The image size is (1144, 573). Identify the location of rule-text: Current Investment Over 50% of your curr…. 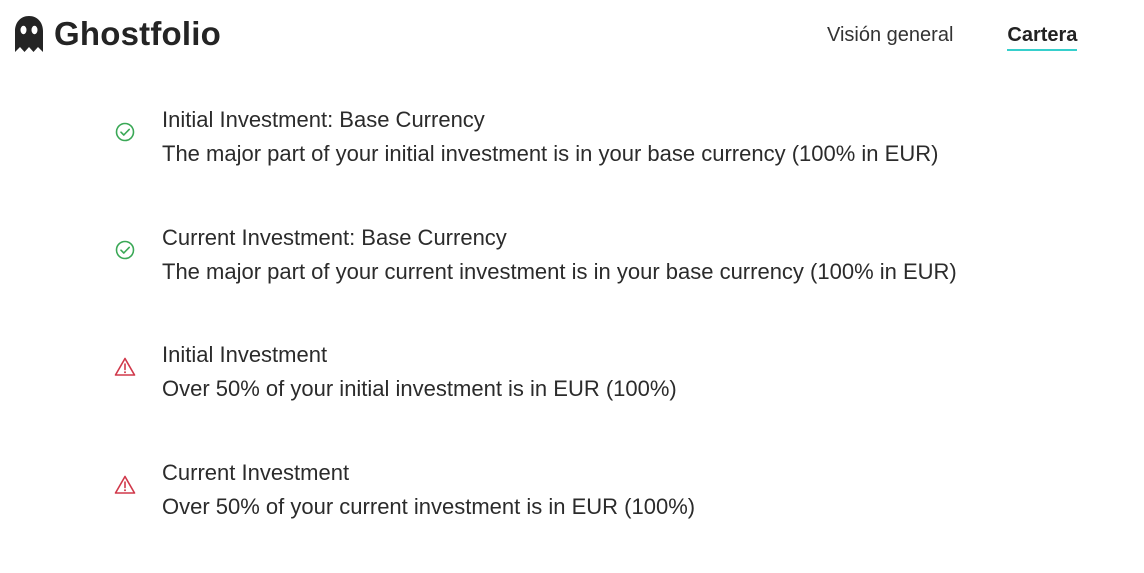
(428, 490).